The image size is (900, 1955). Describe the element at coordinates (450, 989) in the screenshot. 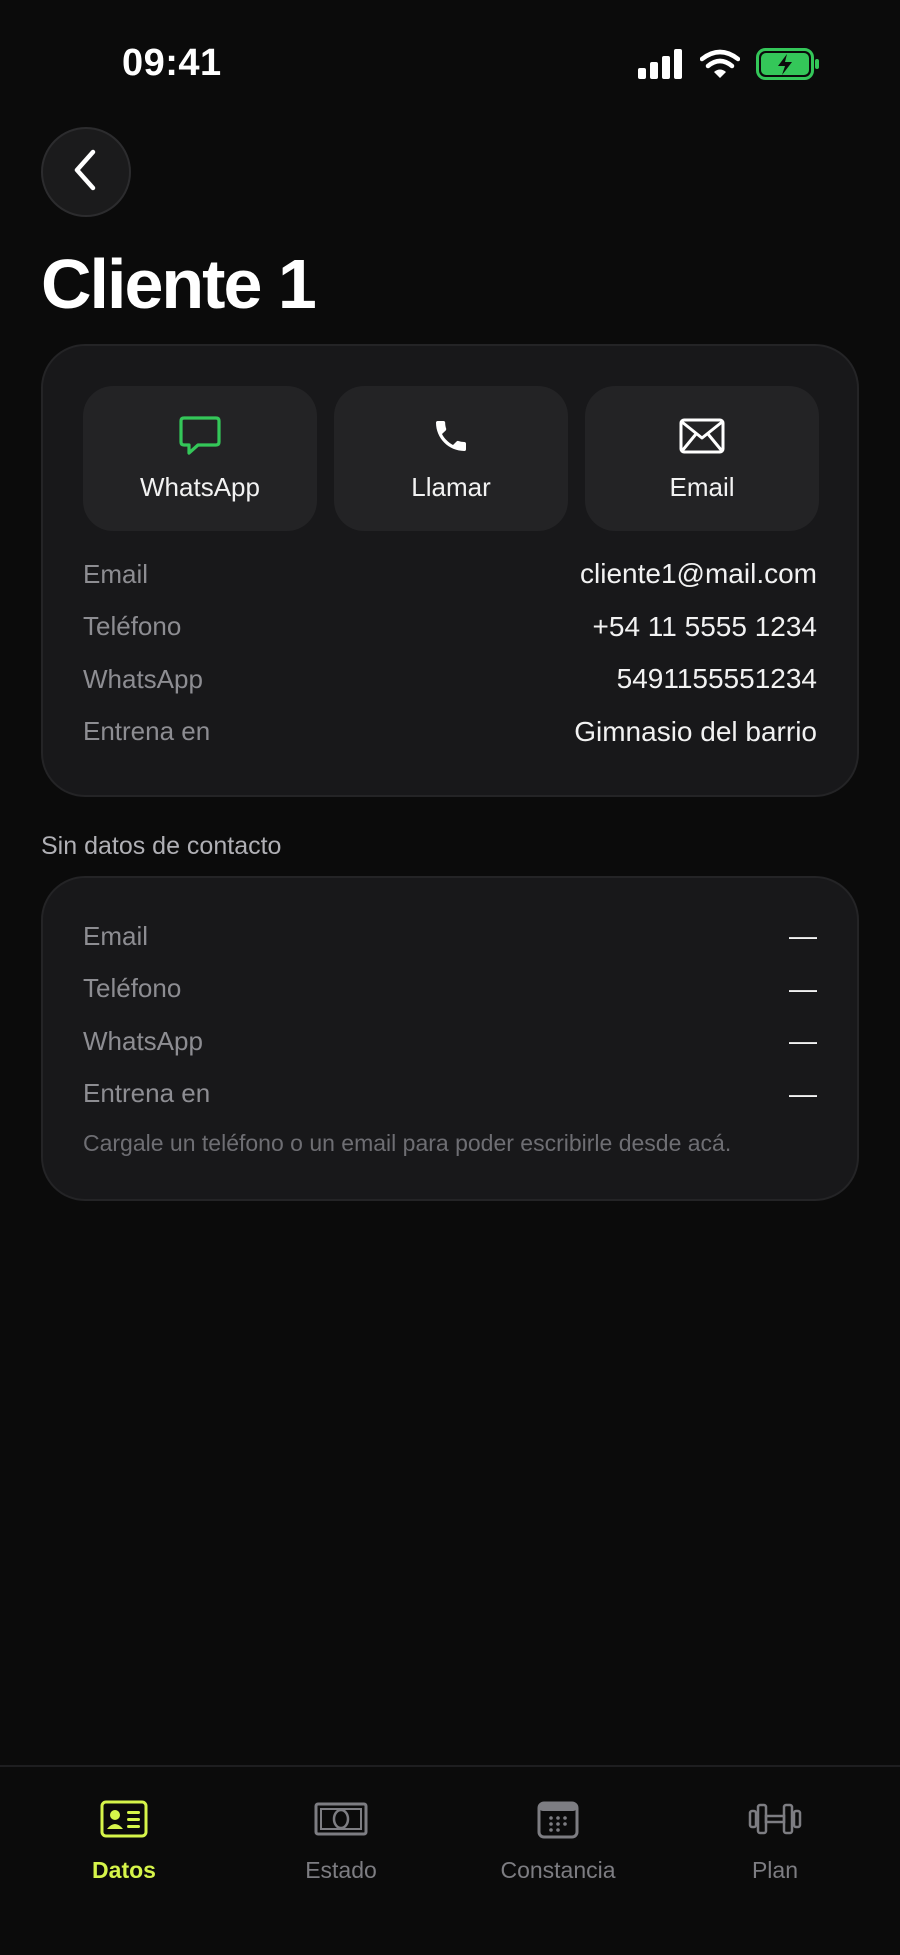

I see `detail-row-phone: Teléfono —` at that location.